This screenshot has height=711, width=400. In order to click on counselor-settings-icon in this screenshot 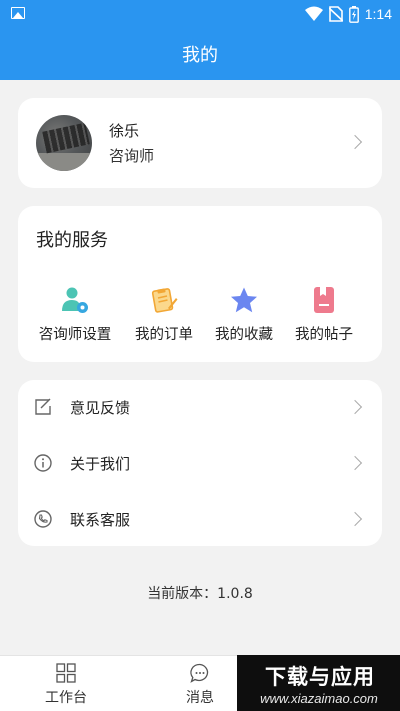, I will do `click(75, 300)`.